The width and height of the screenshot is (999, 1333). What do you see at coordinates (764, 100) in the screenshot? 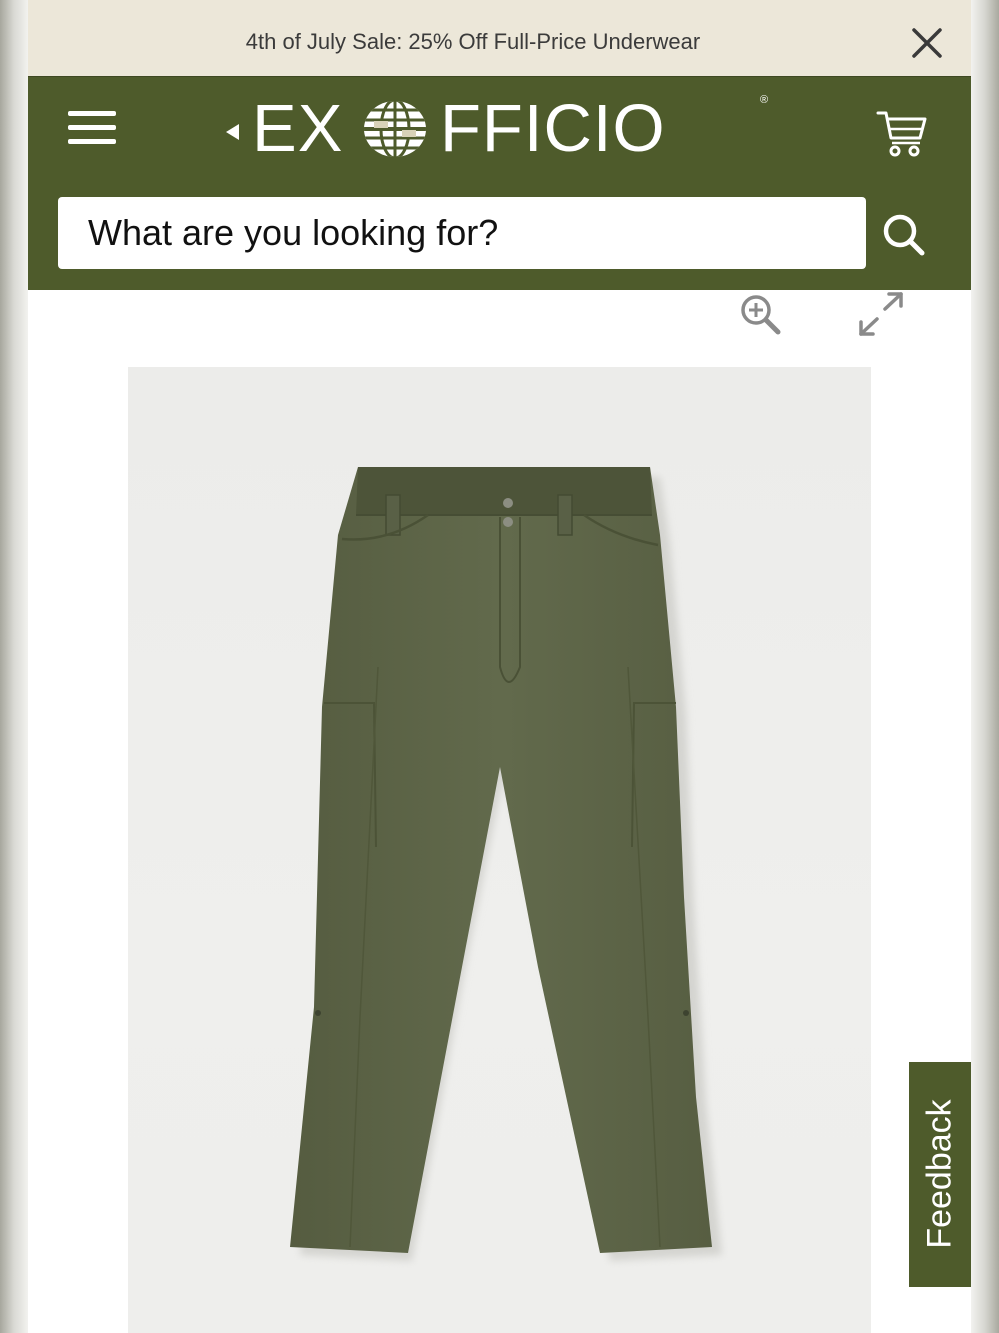
I see `registered-mark: ®` at bounding box center [764, 100].